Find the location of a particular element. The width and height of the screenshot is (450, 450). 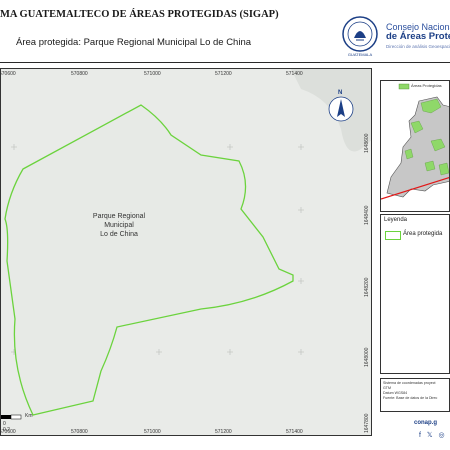

y-tick-right: 1648200 is located at coordinates (367, 287).